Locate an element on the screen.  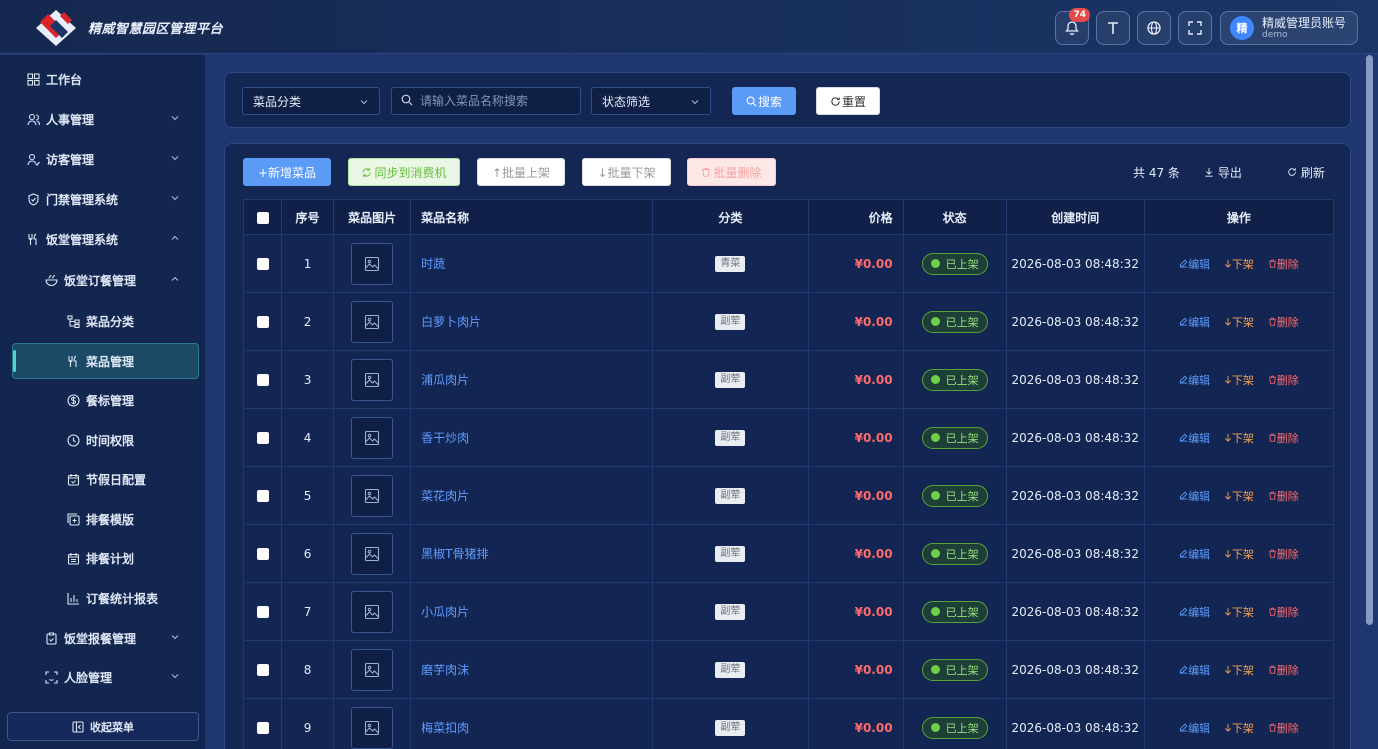
sidebar-item-dish-category: 菜品分类 is located at coordinates (103, 321).